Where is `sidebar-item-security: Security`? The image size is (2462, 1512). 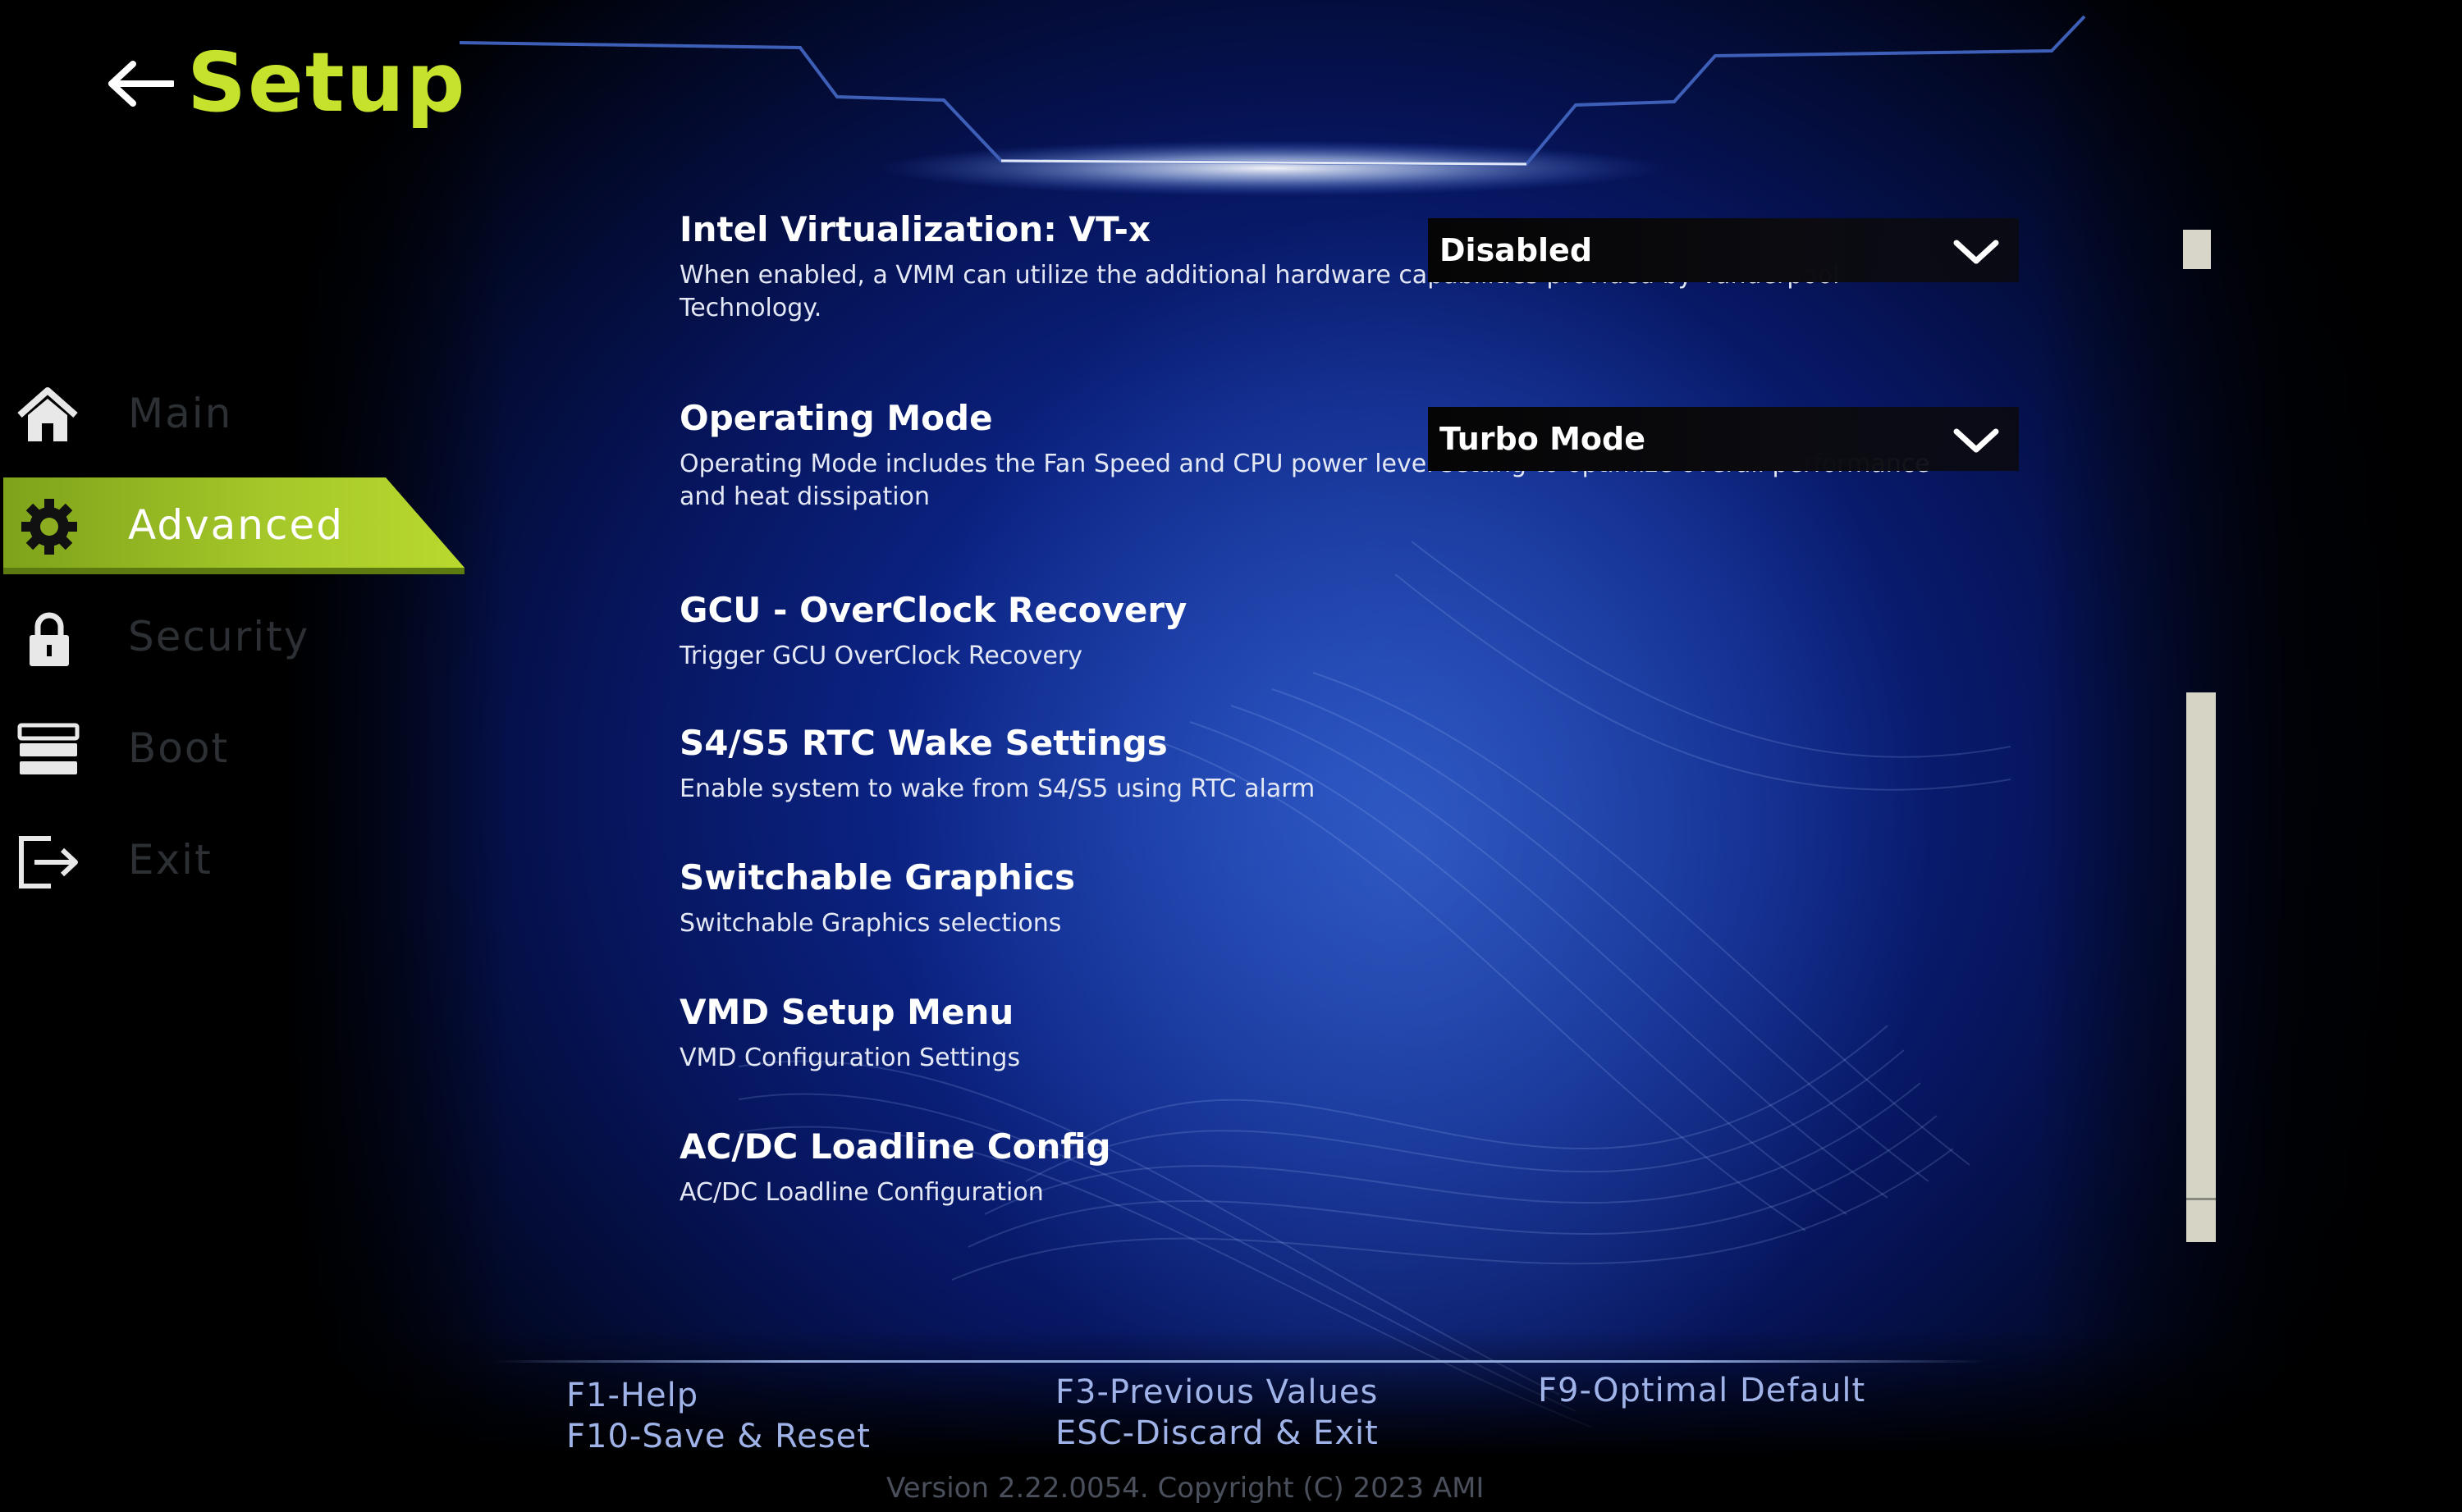
sidebar-item-security: Security is located at coordinates (234, 637).